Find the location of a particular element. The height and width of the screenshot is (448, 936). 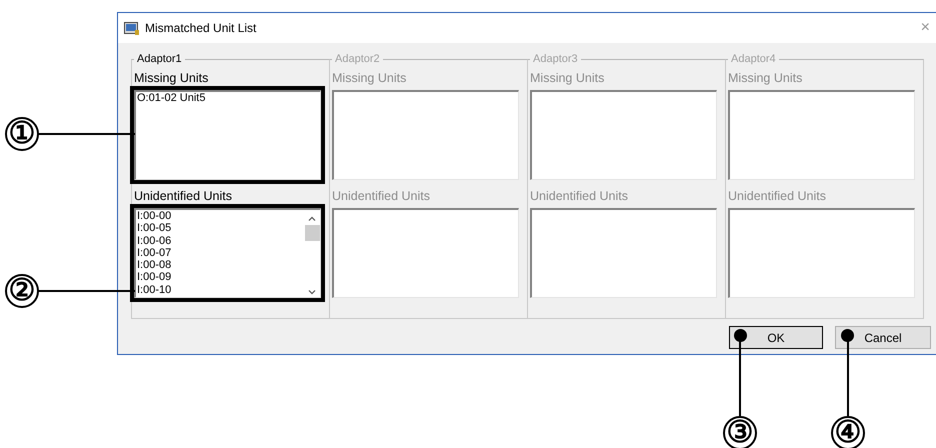

chevron-up-icon is located at coordinates (312, 218).